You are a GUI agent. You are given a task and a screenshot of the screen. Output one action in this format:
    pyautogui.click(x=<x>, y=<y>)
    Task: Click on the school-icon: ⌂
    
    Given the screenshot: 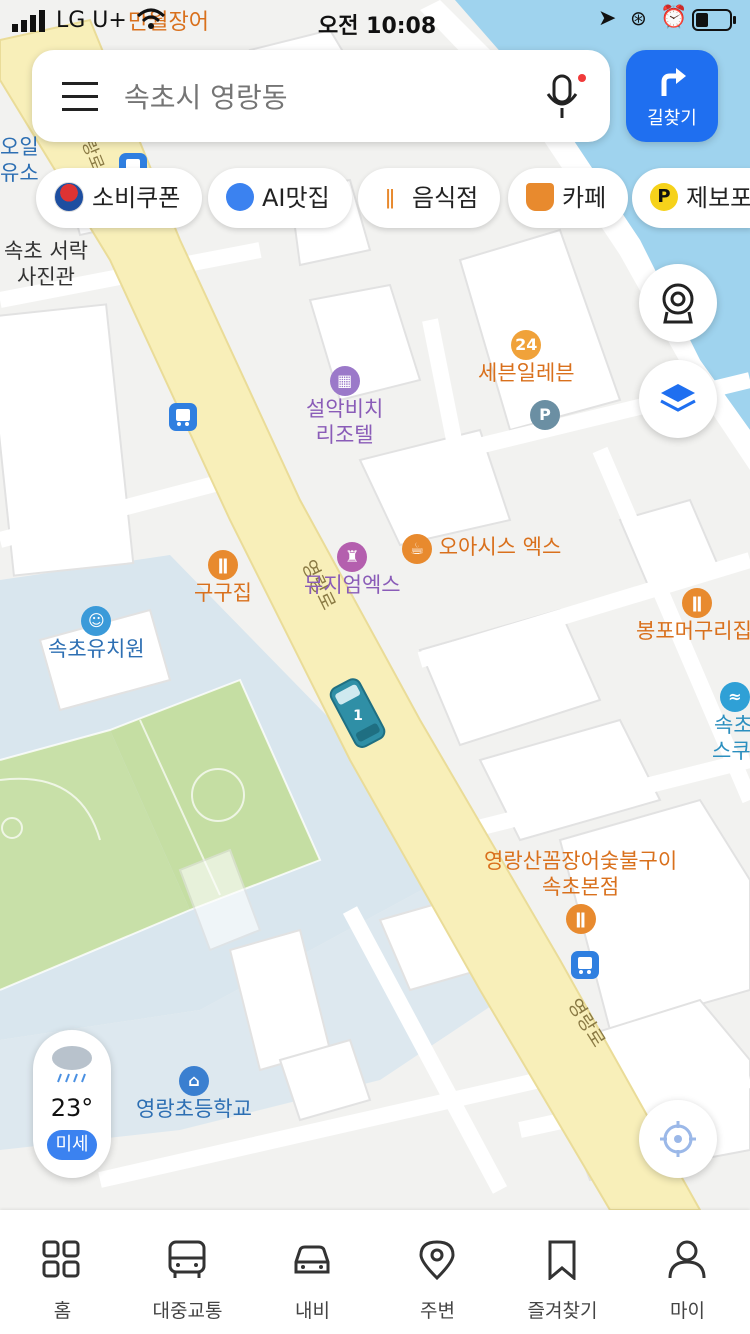 What is the action you would take?
    pyautogui.click(x=193, y=1081)
    